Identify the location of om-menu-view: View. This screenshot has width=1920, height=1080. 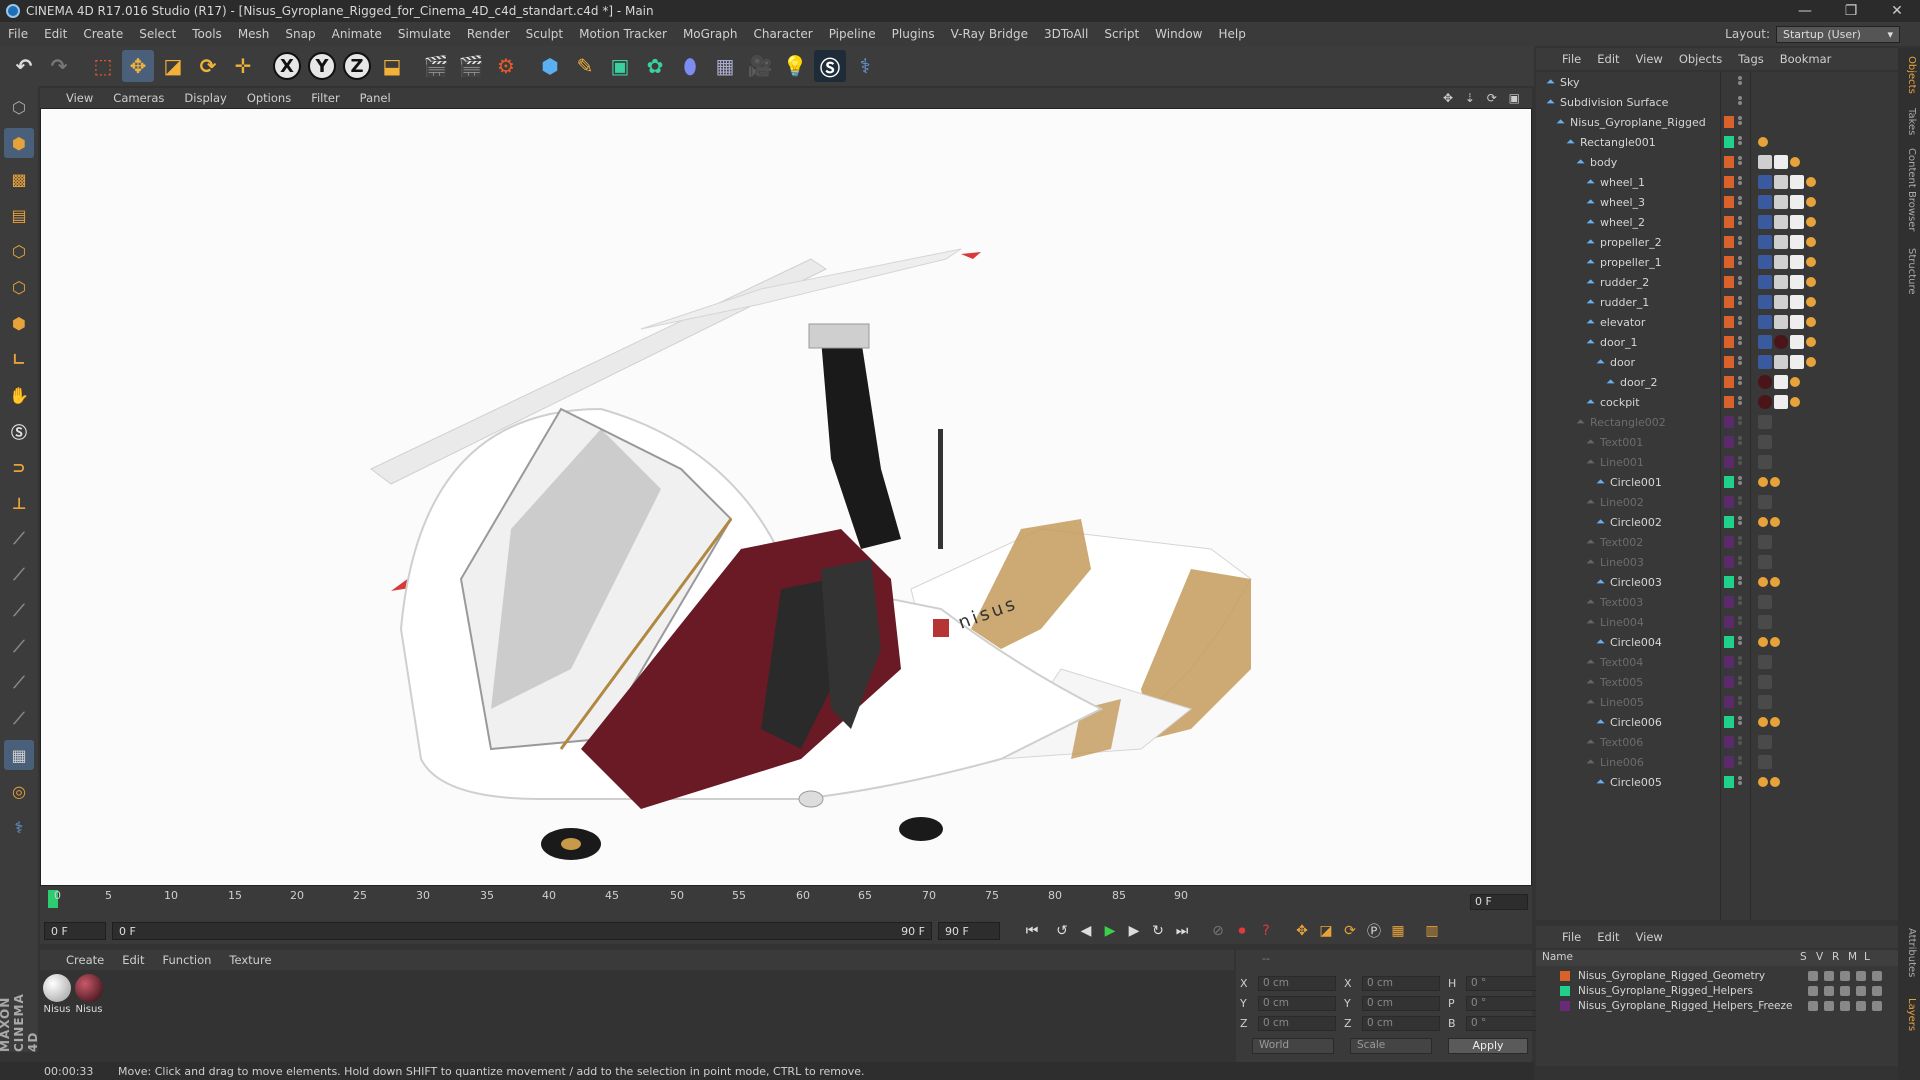
(1649, 59).